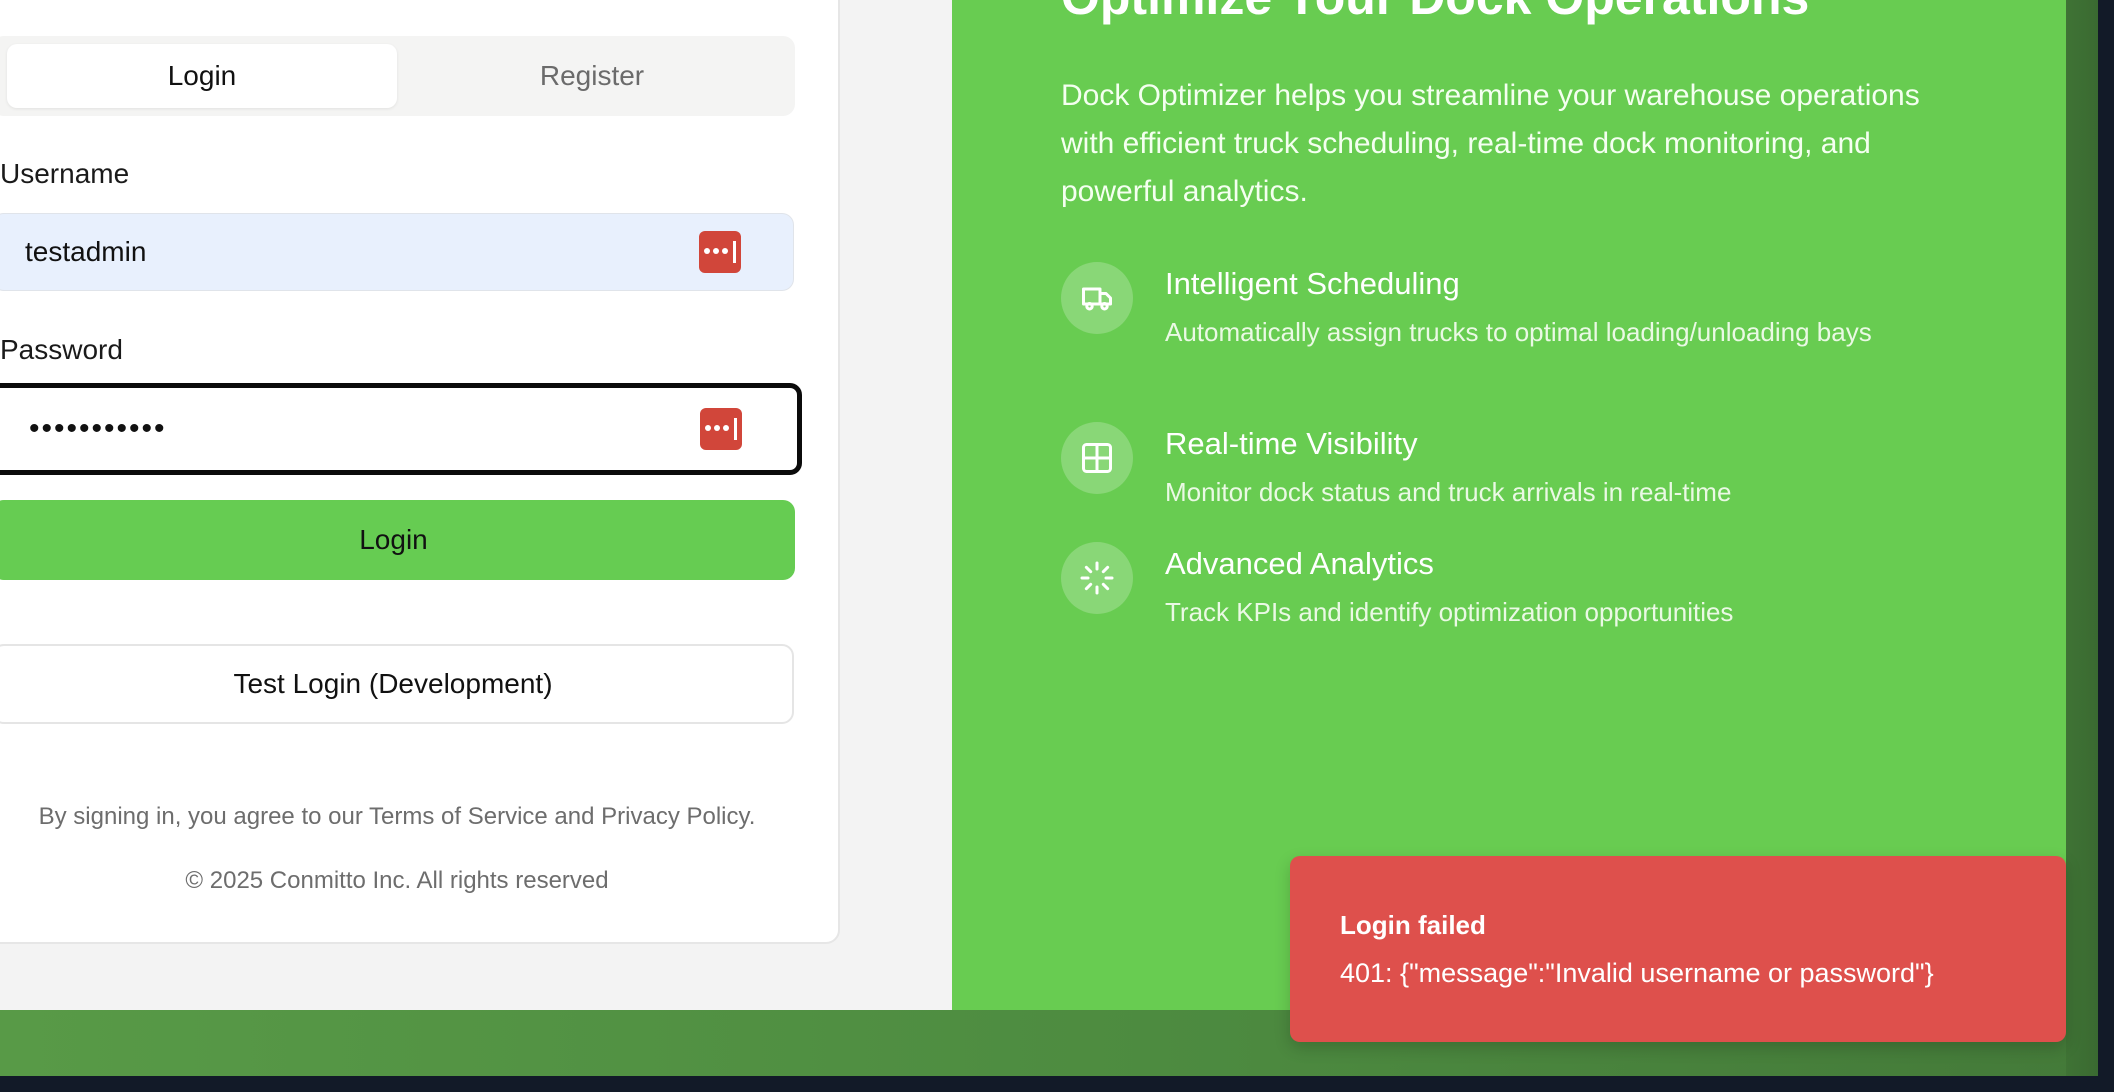  Describe the element at coordinates (1299, 563) in the screenshot. I see `feature-title: Advanced Analytics` at that location.